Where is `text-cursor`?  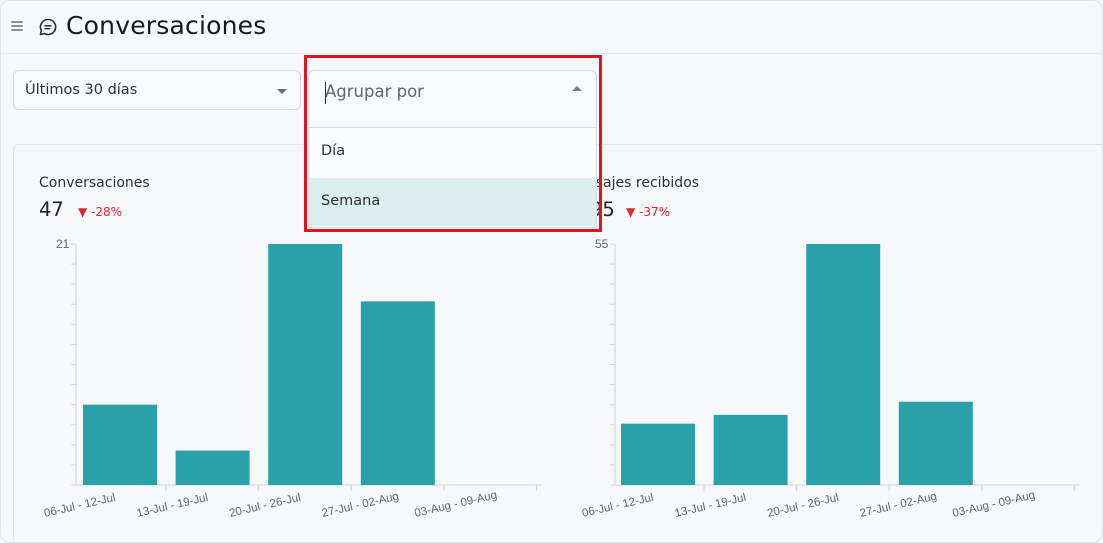
text-cursor is located at coordinates (325, 93).